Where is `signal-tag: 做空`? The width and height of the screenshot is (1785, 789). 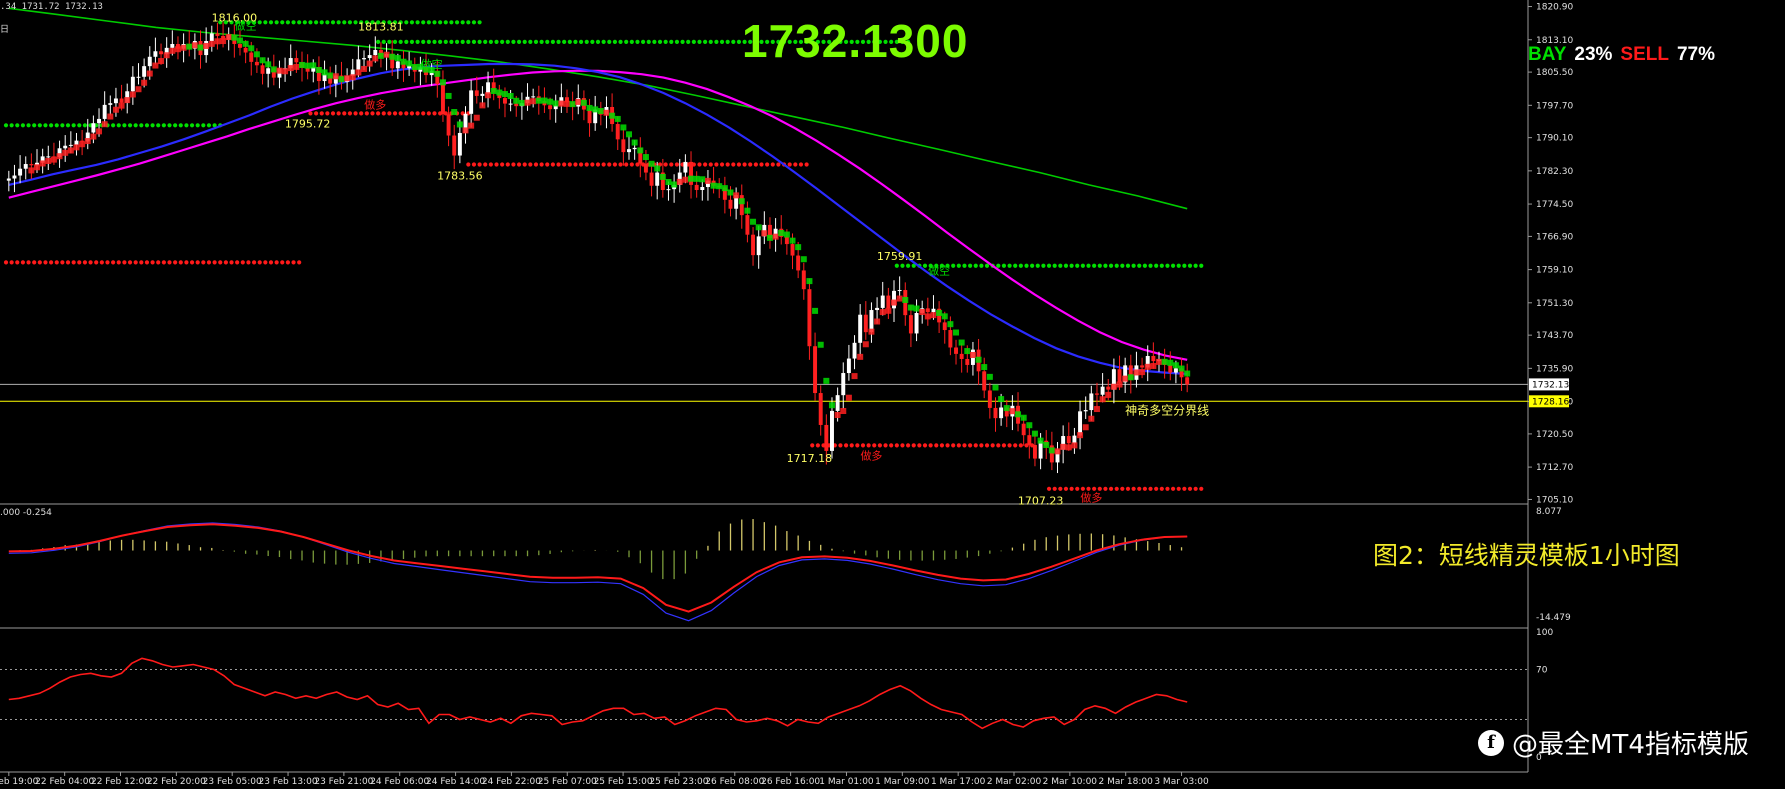
signal-tag: 做空 is located at coordinates (432, 64).